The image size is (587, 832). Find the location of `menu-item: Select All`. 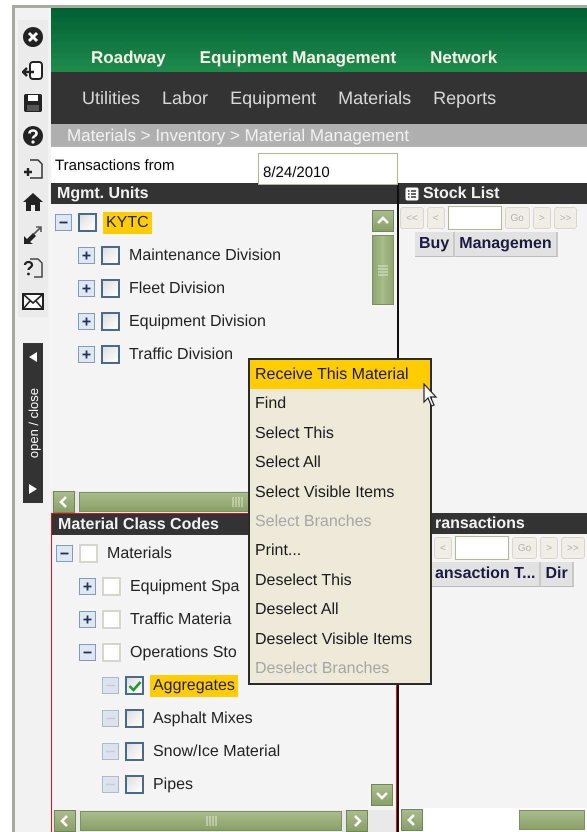

menu-item: Select All is located at coordinates (340, 463).